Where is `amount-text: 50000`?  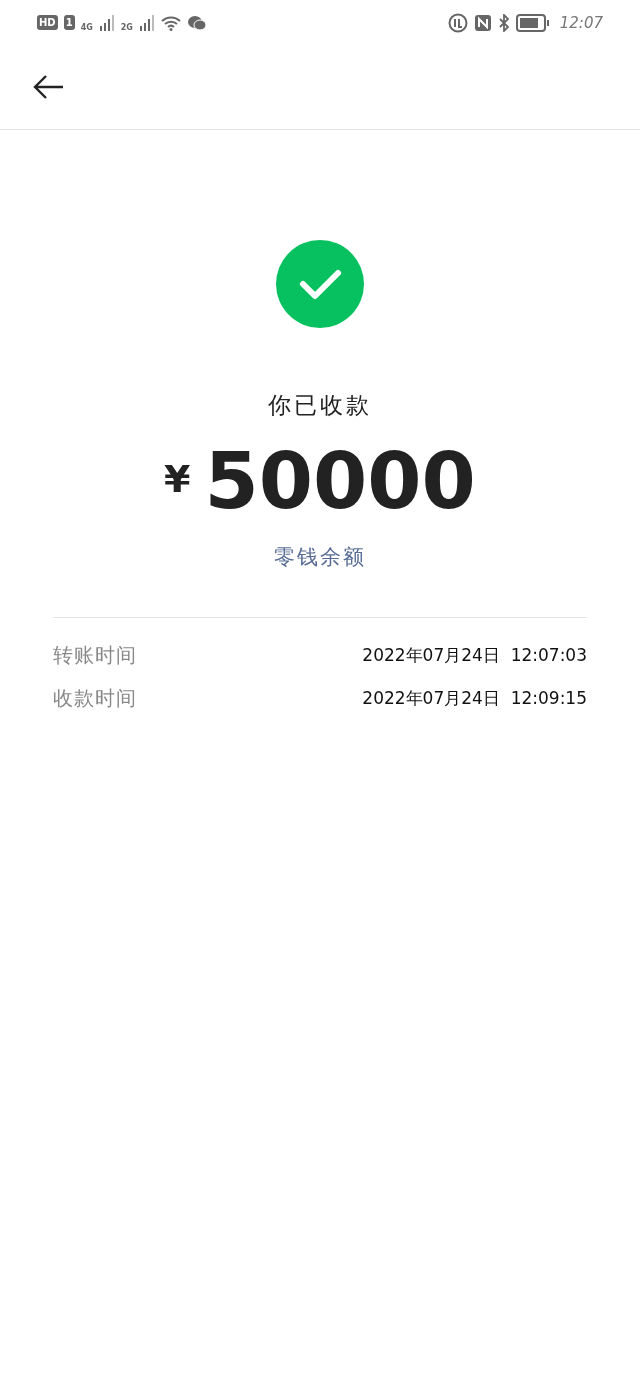 amount-text: 50000 is located at coordinates (340, 481).